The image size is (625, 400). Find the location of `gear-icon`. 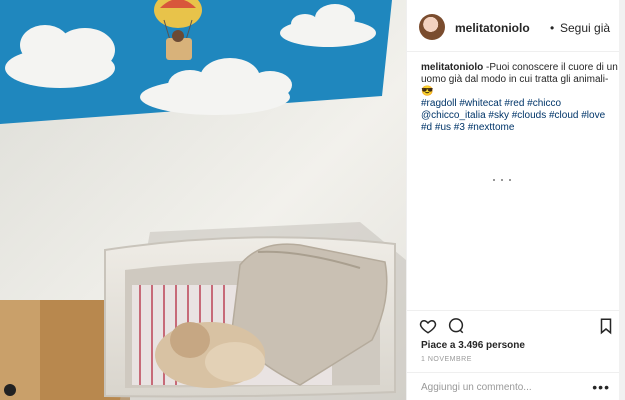

gear-icon is located at coordinates (10, 390).